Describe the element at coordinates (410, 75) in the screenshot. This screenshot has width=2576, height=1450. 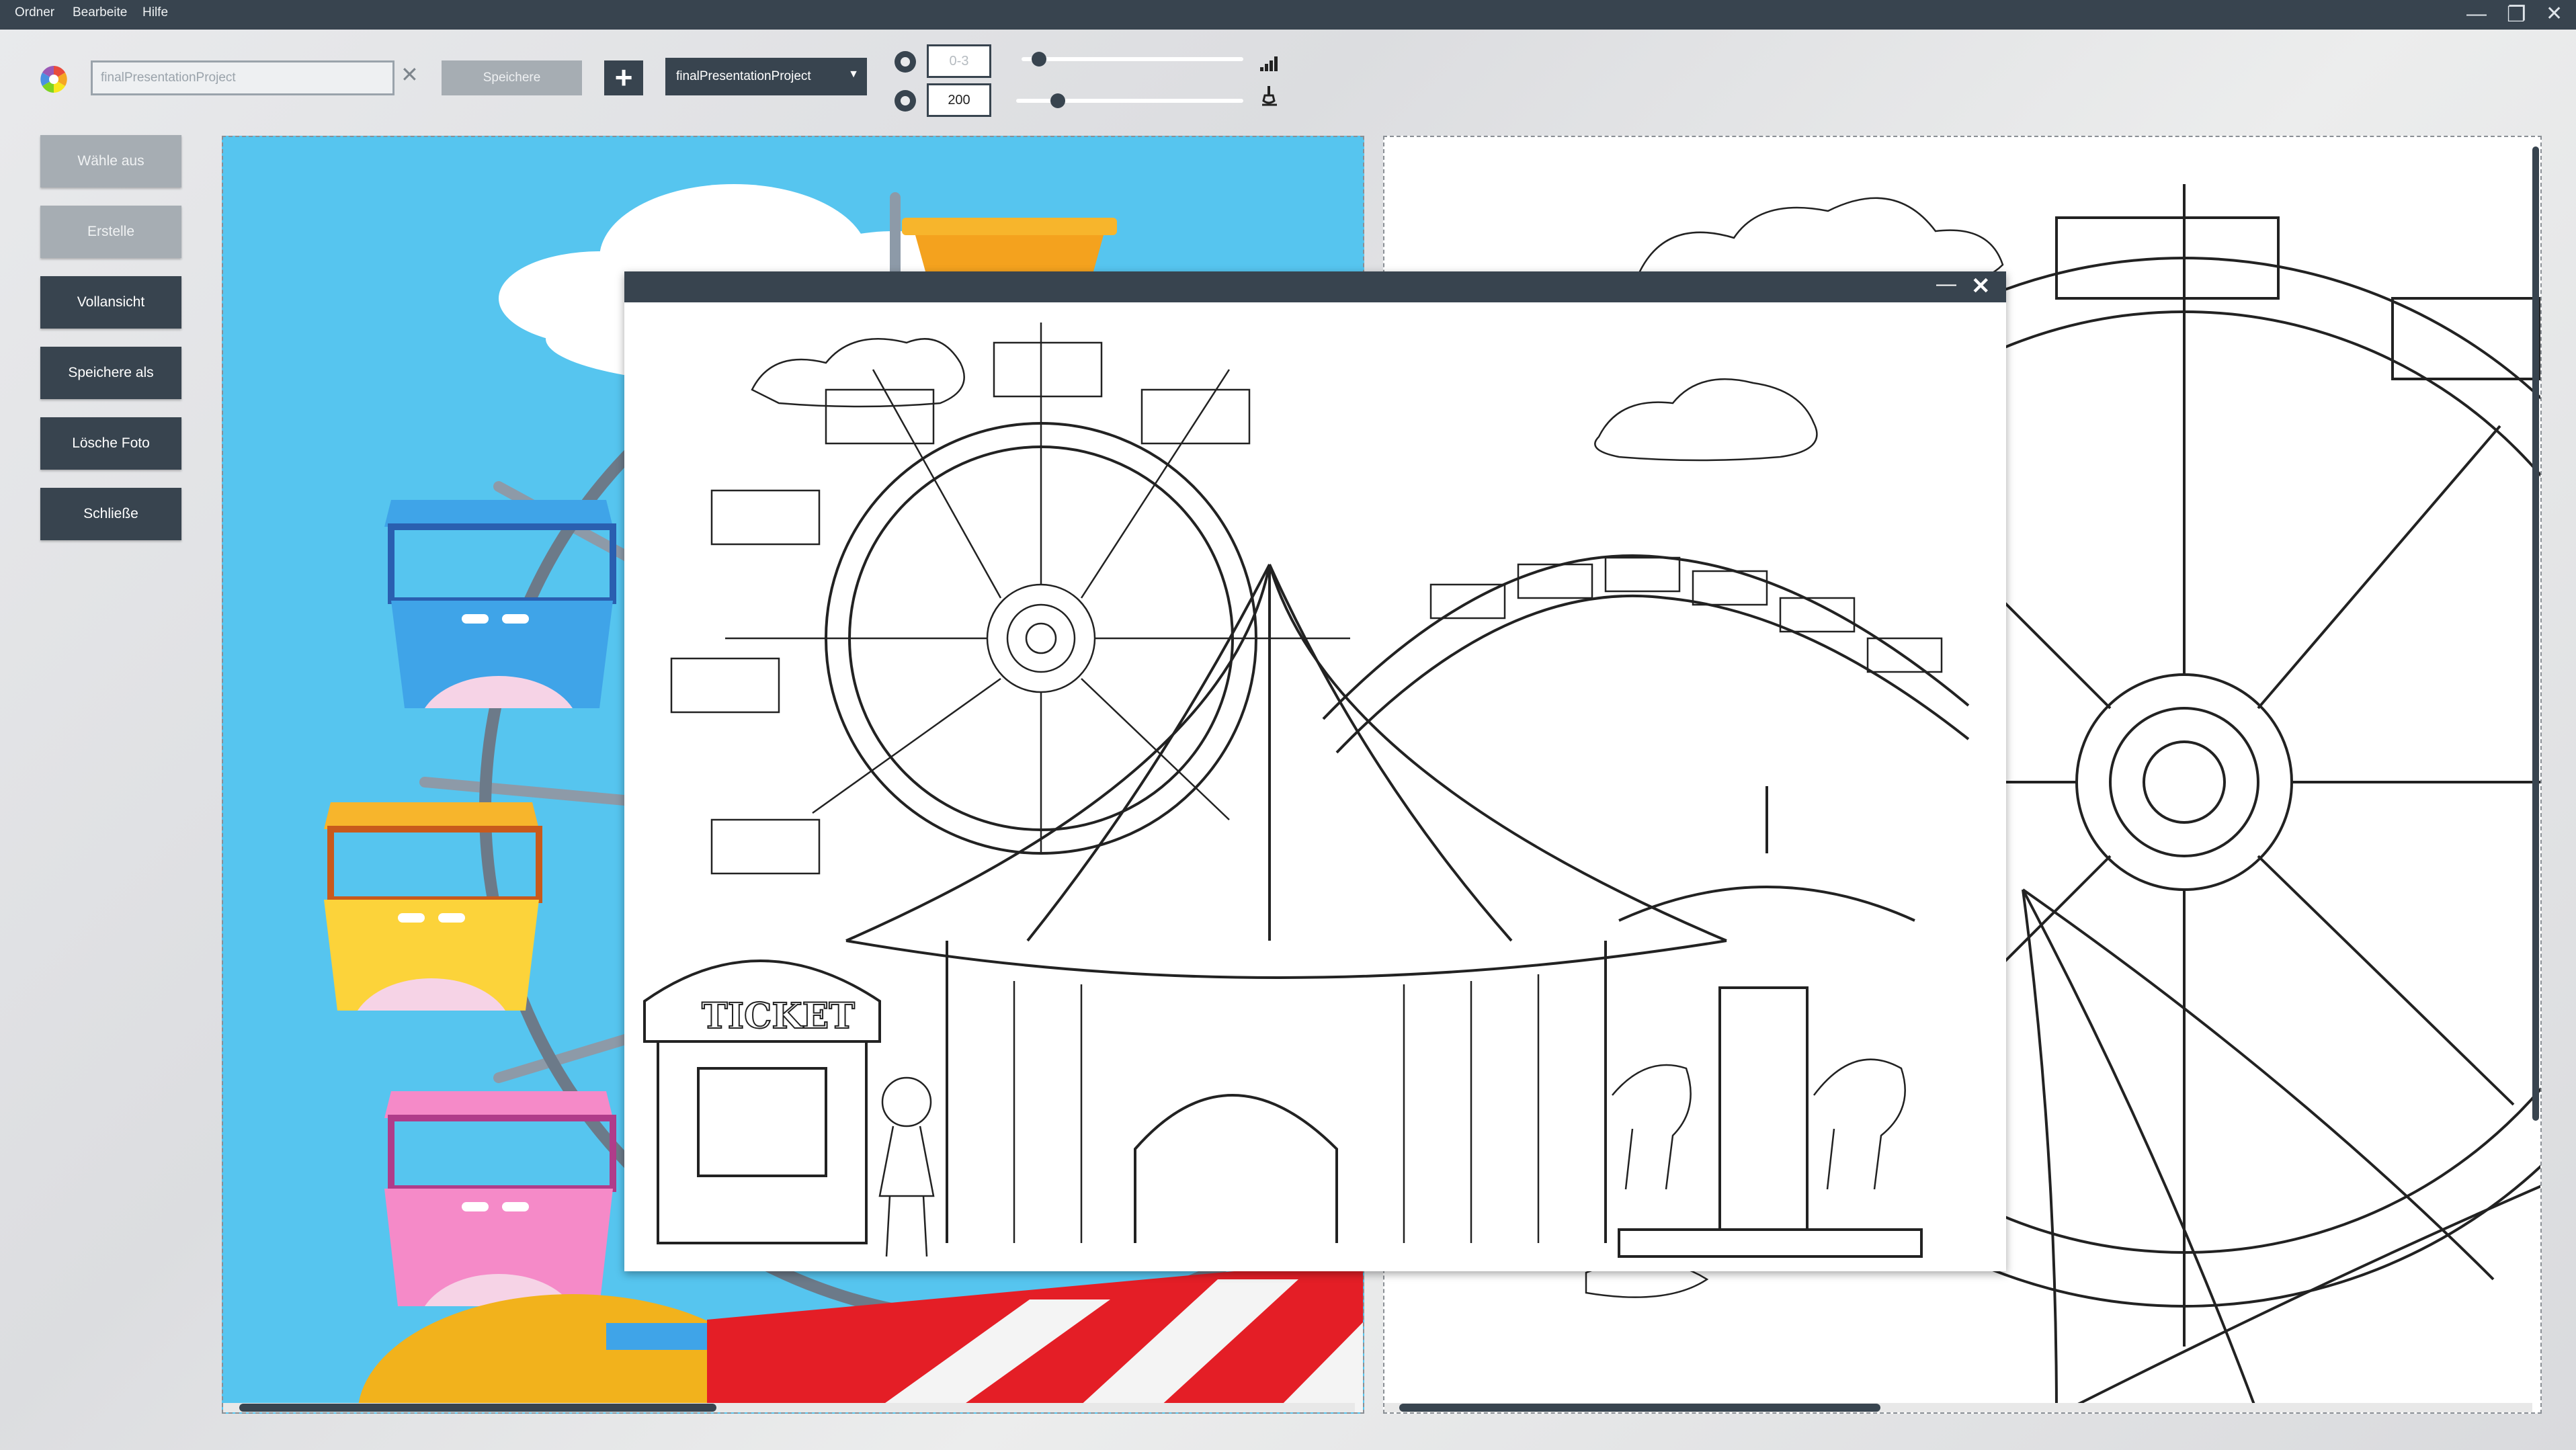
I see `clear-input-icon: ✕` at that location.